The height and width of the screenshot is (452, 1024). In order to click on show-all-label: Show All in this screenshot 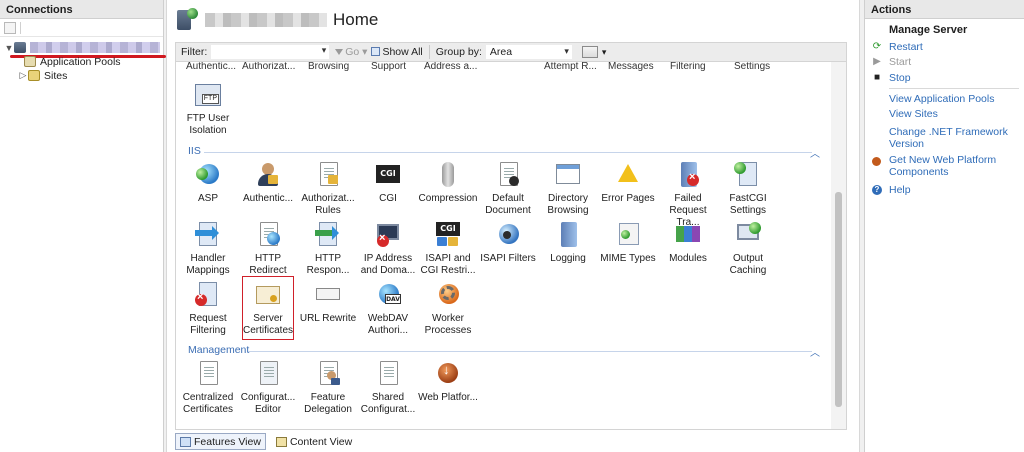, I will do `click(402, 52)`.